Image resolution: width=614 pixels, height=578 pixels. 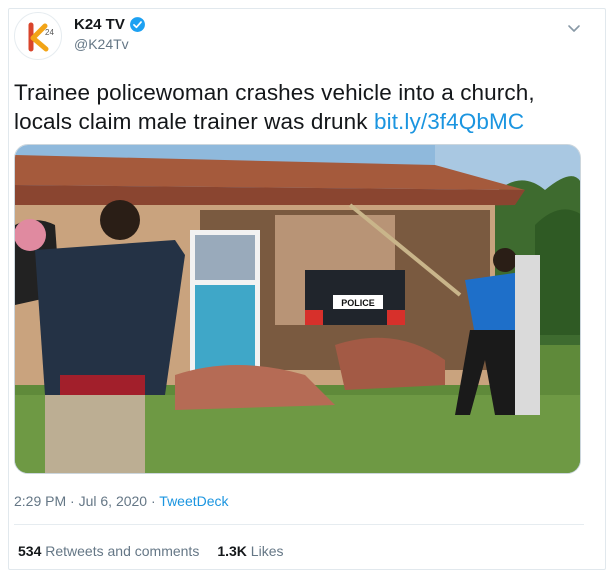 I want to click on tweet-date: Jul 6, 2020, so click(x=113, y=501).